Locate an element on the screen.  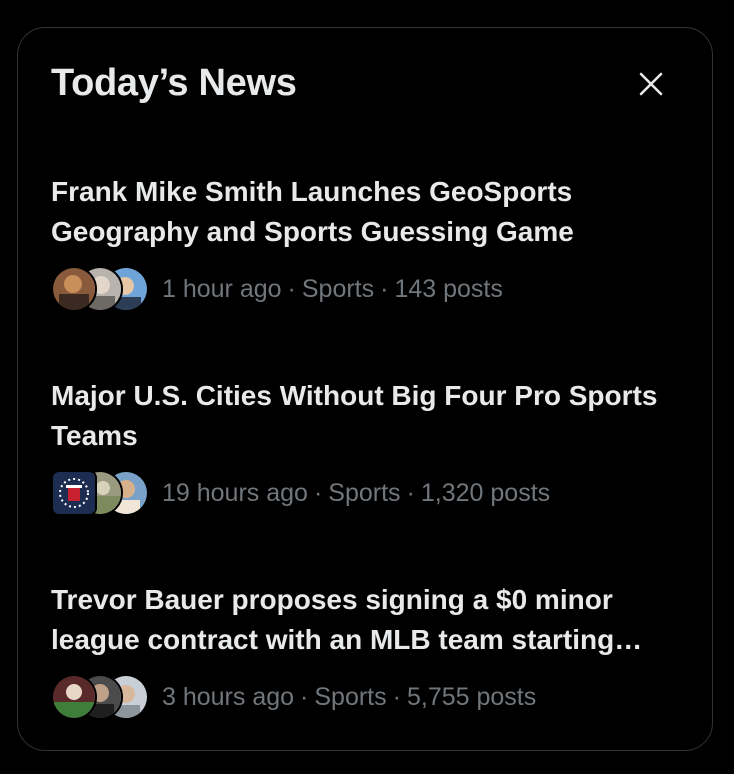
story-meta: 1 hour ago · Sports · 143 posts is located at coordinates (332, 289).